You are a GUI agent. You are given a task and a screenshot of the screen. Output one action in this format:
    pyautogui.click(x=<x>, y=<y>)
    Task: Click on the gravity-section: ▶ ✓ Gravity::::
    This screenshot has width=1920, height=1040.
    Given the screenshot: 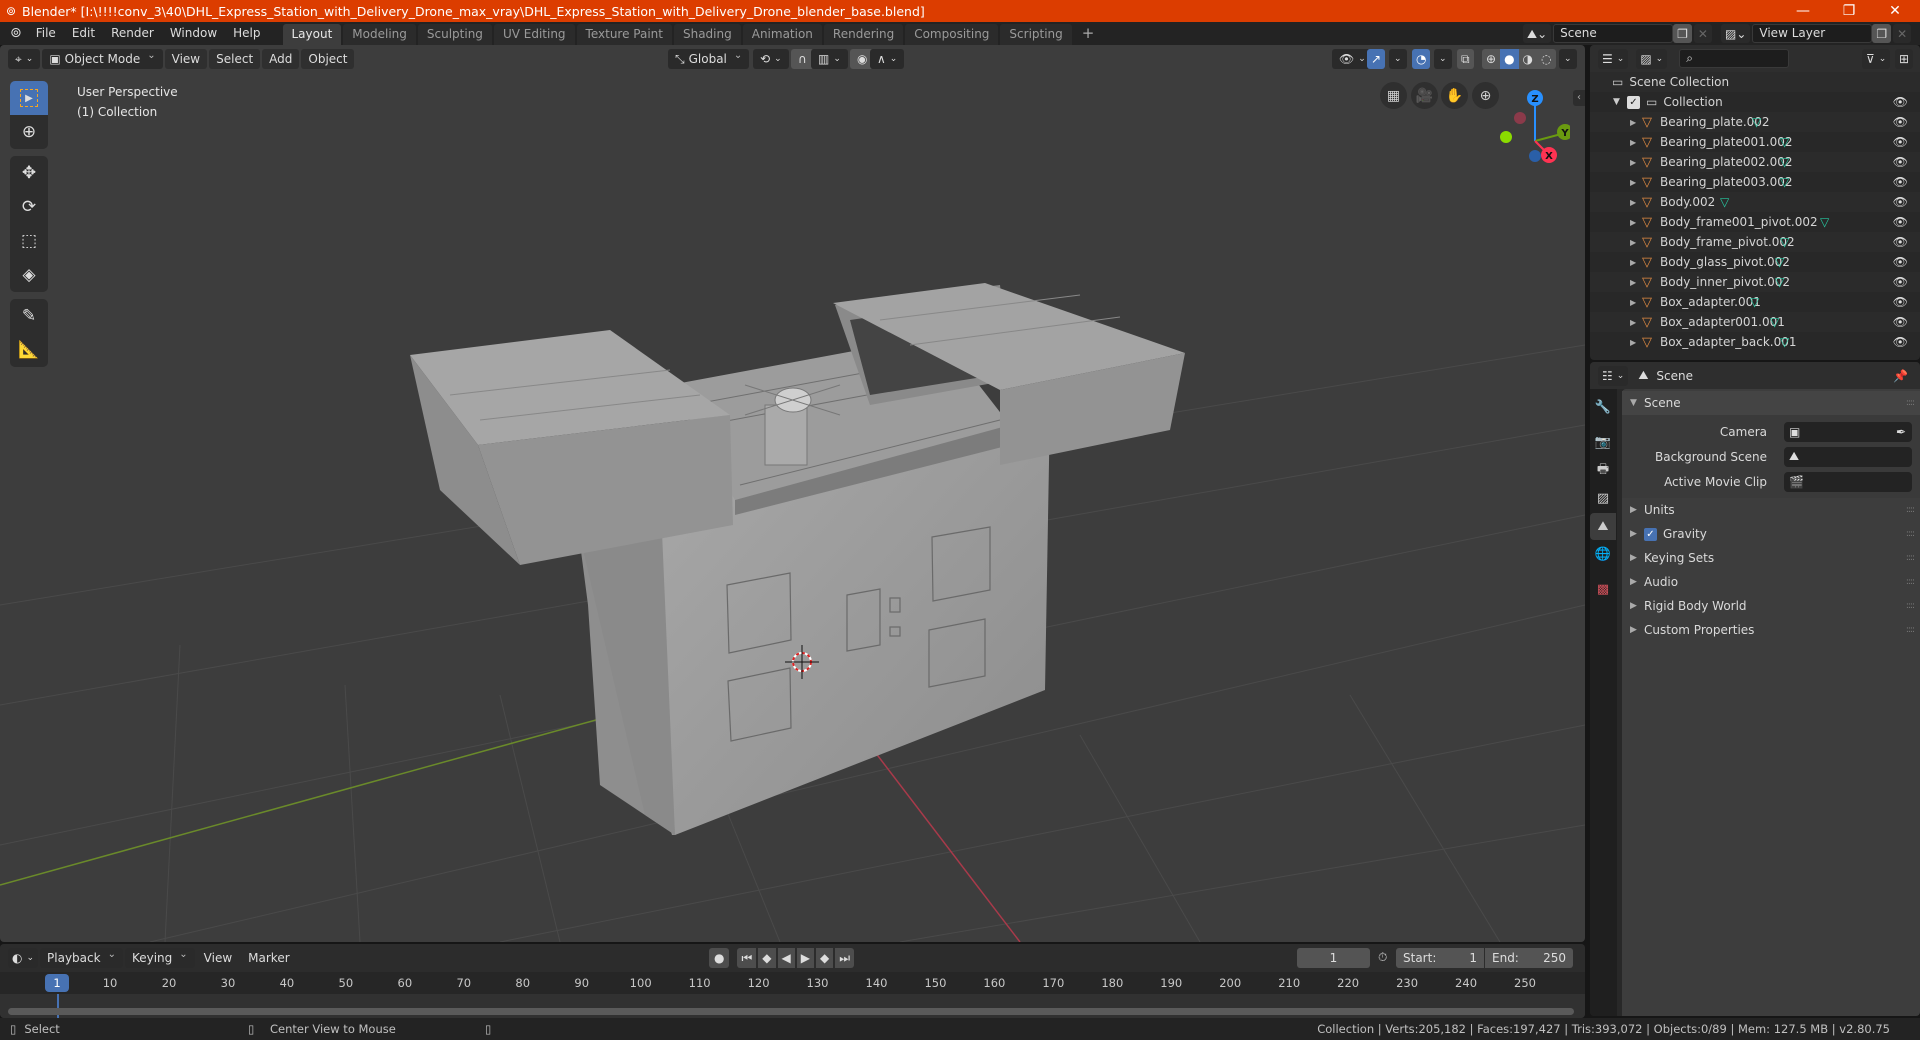 What is the action you would take?
    pyautogui.click(x=1771, y=534)
    